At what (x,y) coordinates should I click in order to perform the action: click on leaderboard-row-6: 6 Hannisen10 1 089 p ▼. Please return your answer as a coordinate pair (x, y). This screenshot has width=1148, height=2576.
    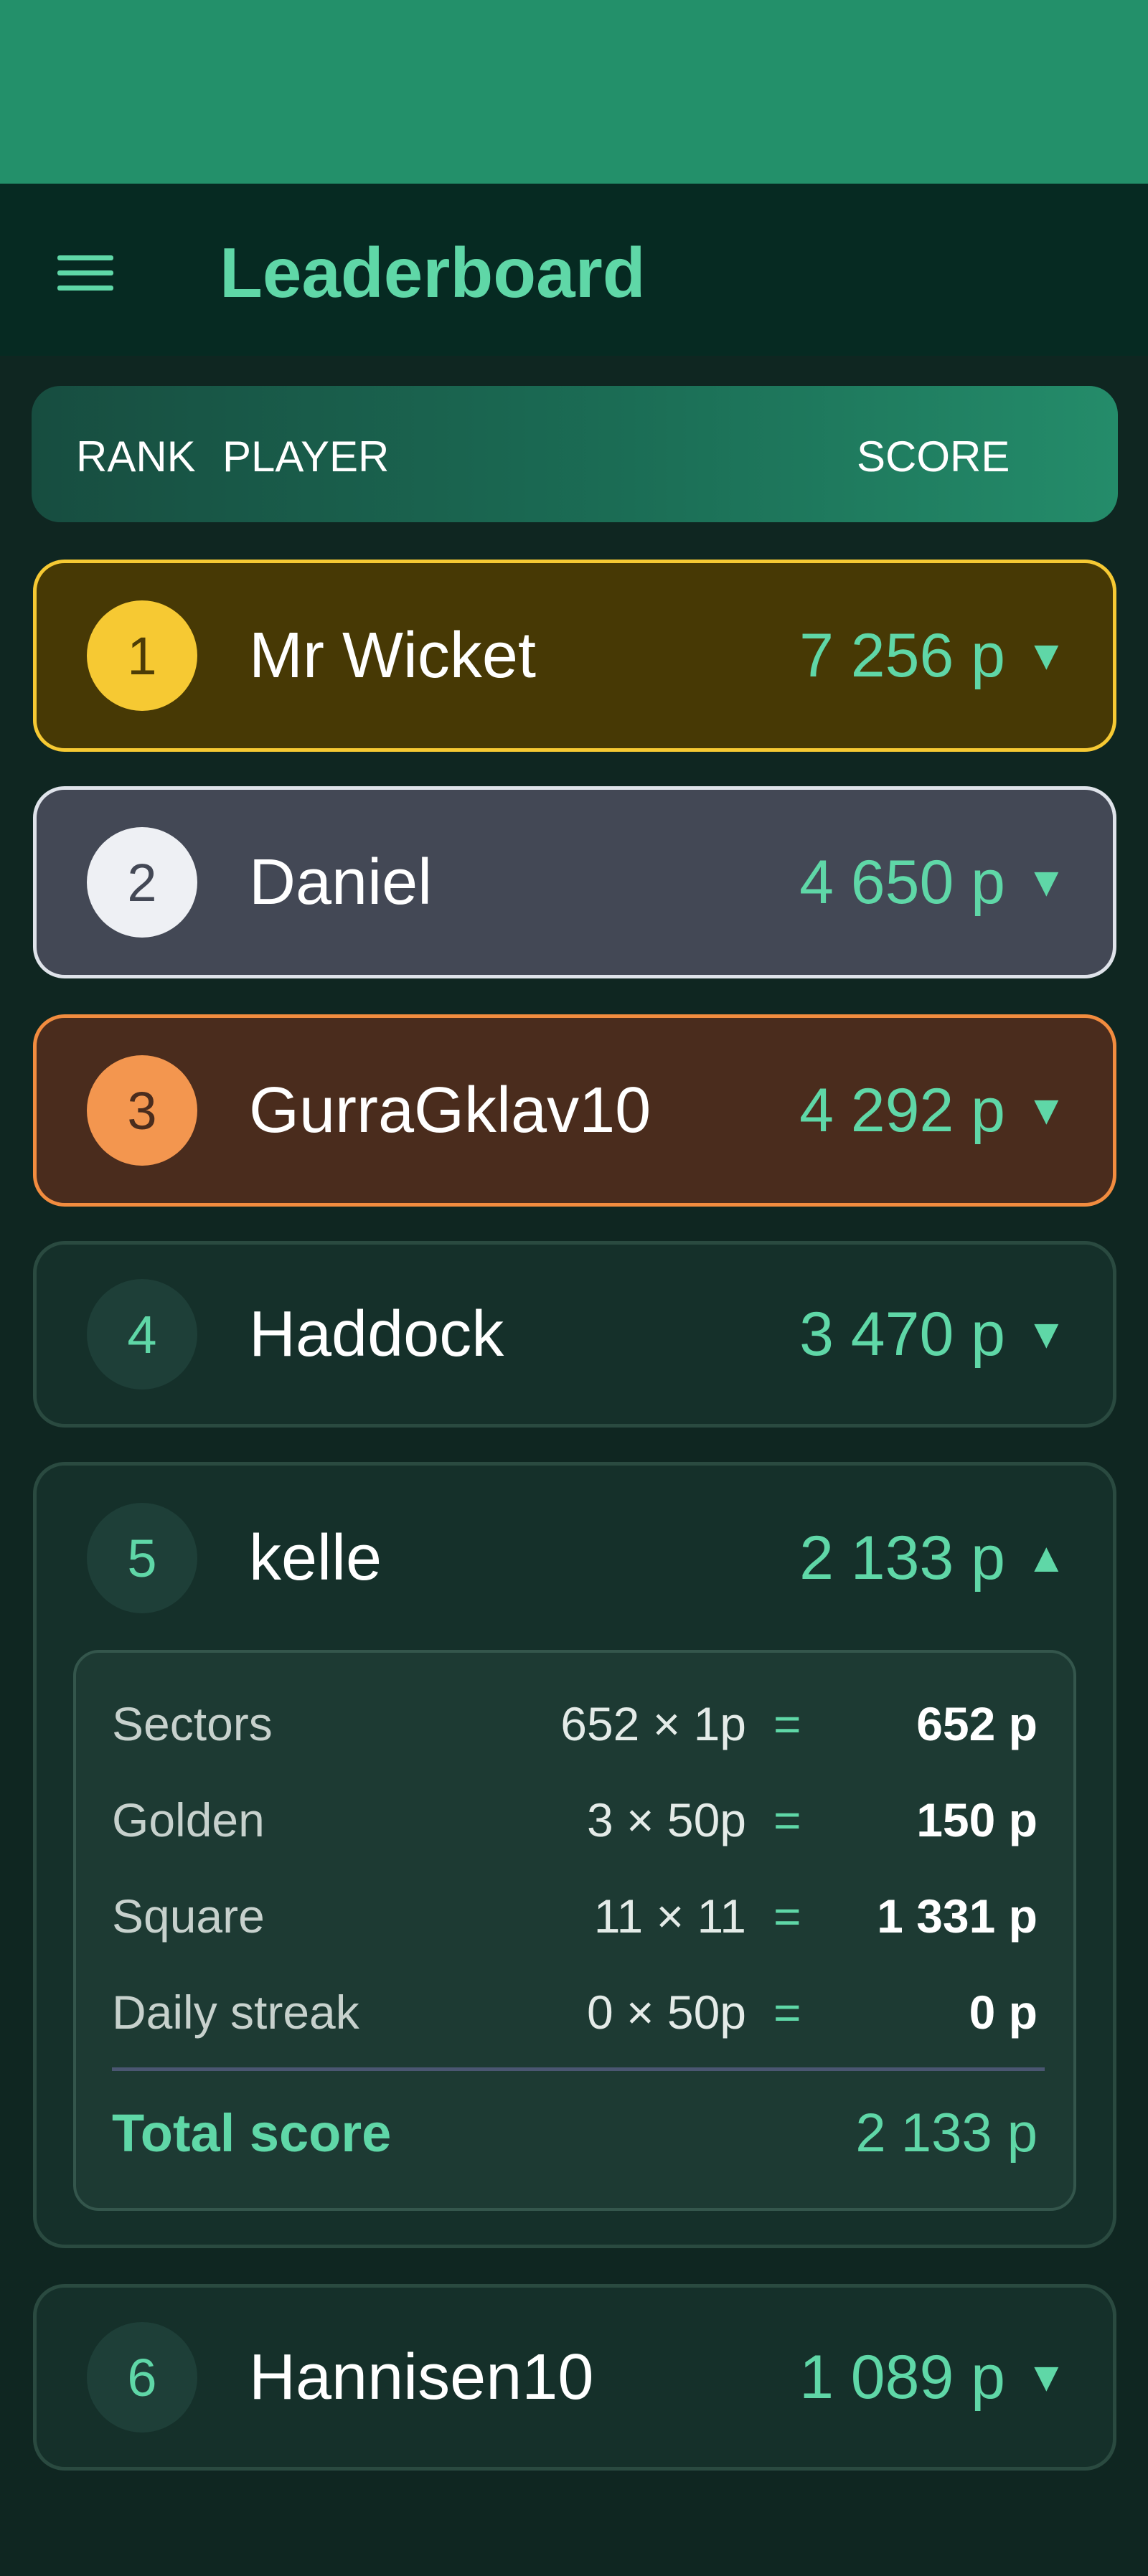
    Looking at the image, I should click on (574, 2377).